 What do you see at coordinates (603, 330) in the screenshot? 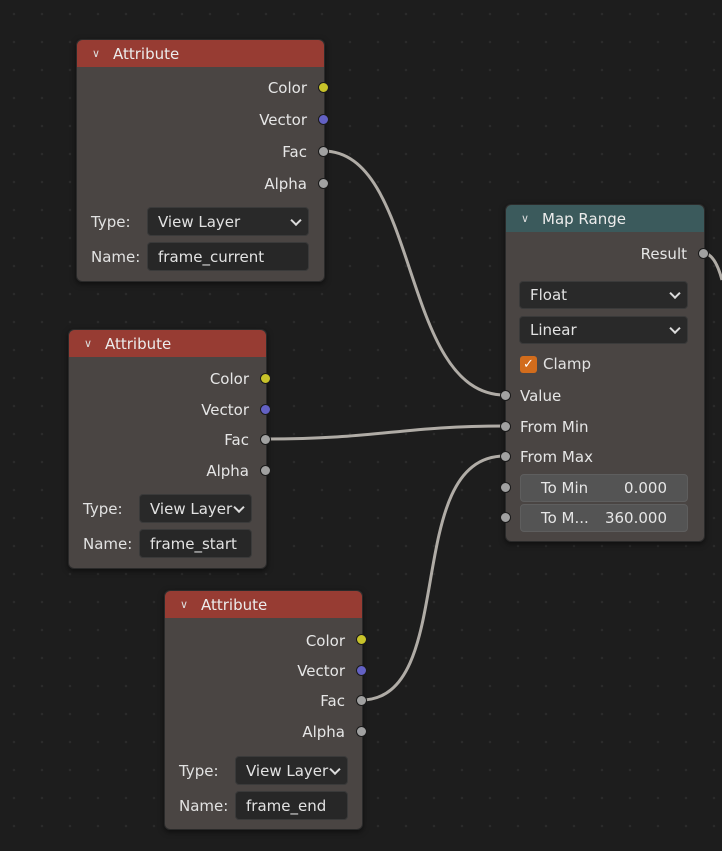
I see `interpolation-dropdown: Linear` at bounding box center [603, 330].